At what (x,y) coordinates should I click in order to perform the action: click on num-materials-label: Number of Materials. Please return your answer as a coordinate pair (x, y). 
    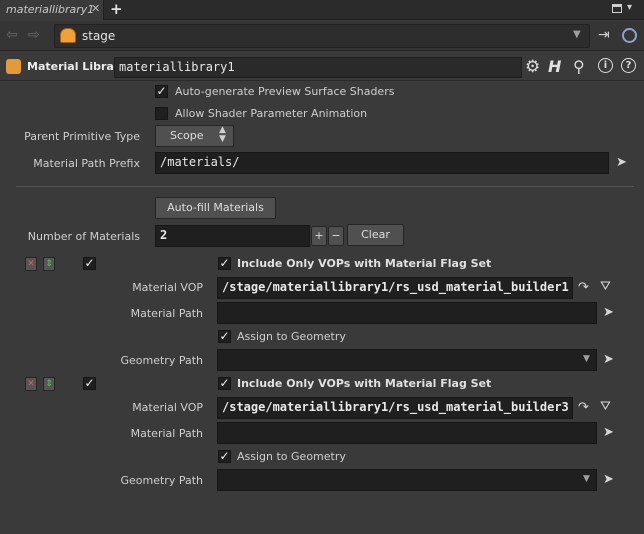
    Looking at the image, I should click on (83, 236).